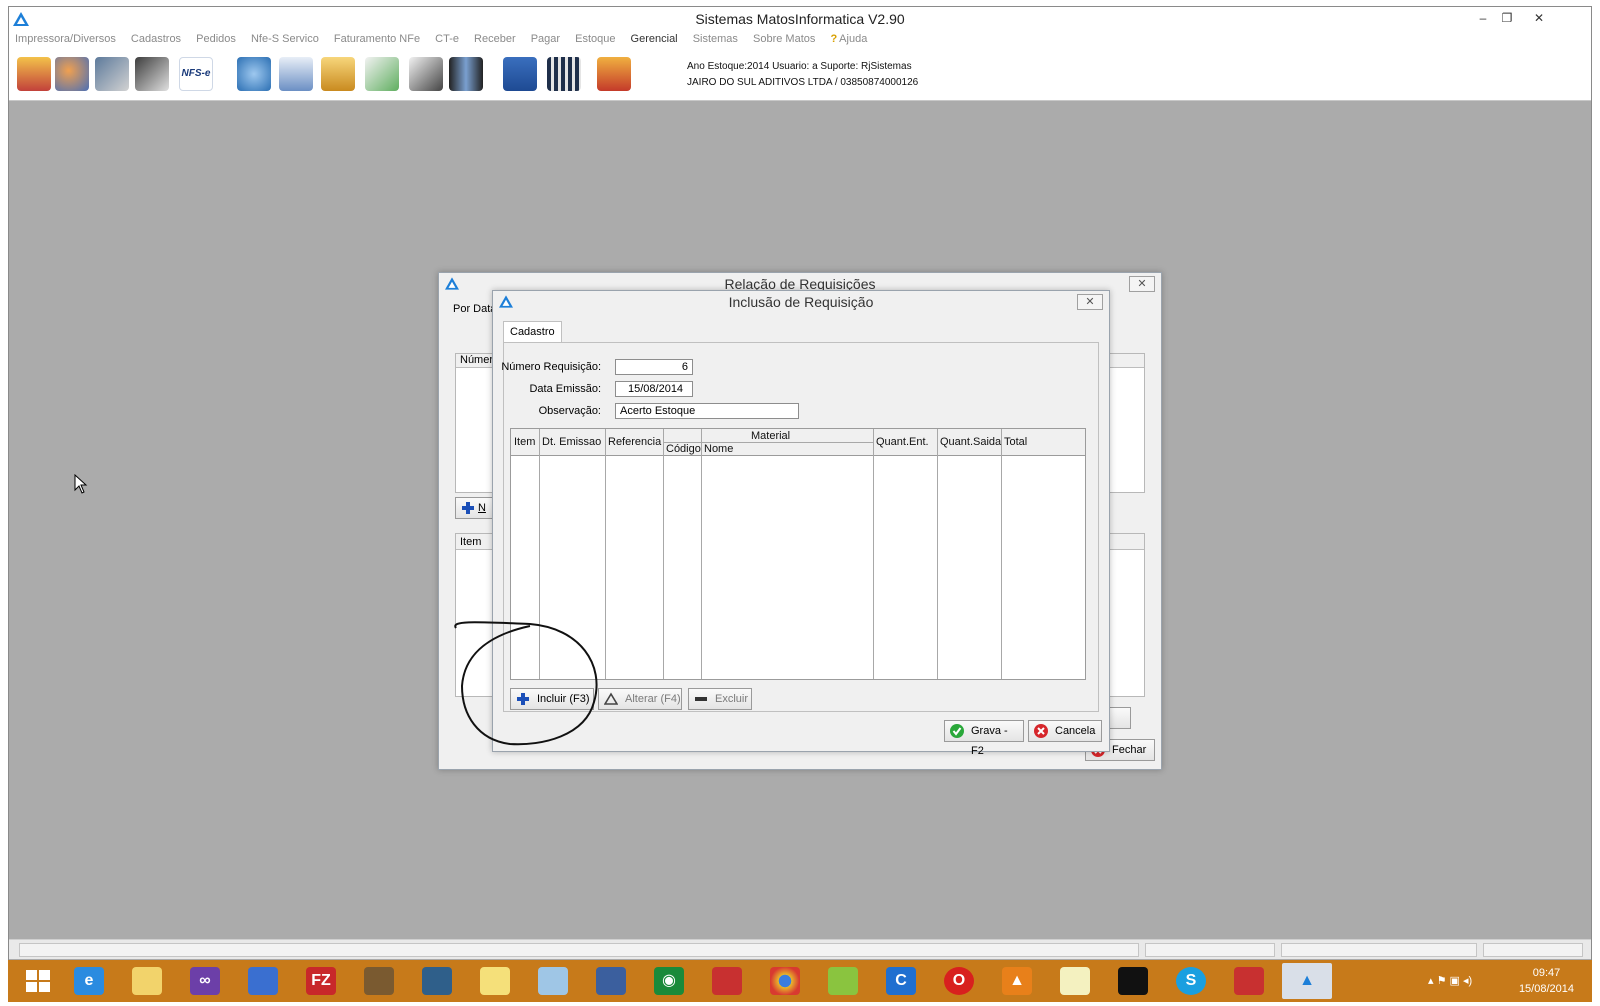  I want to click on nfs-e-icon: NFS-e, so click(196, 74).